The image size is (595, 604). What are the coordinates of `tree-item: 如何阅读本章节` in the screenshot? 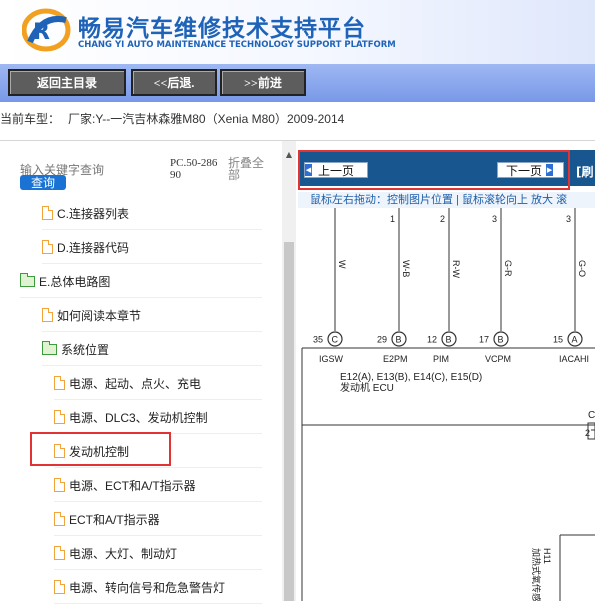 It's located at (91, 315).